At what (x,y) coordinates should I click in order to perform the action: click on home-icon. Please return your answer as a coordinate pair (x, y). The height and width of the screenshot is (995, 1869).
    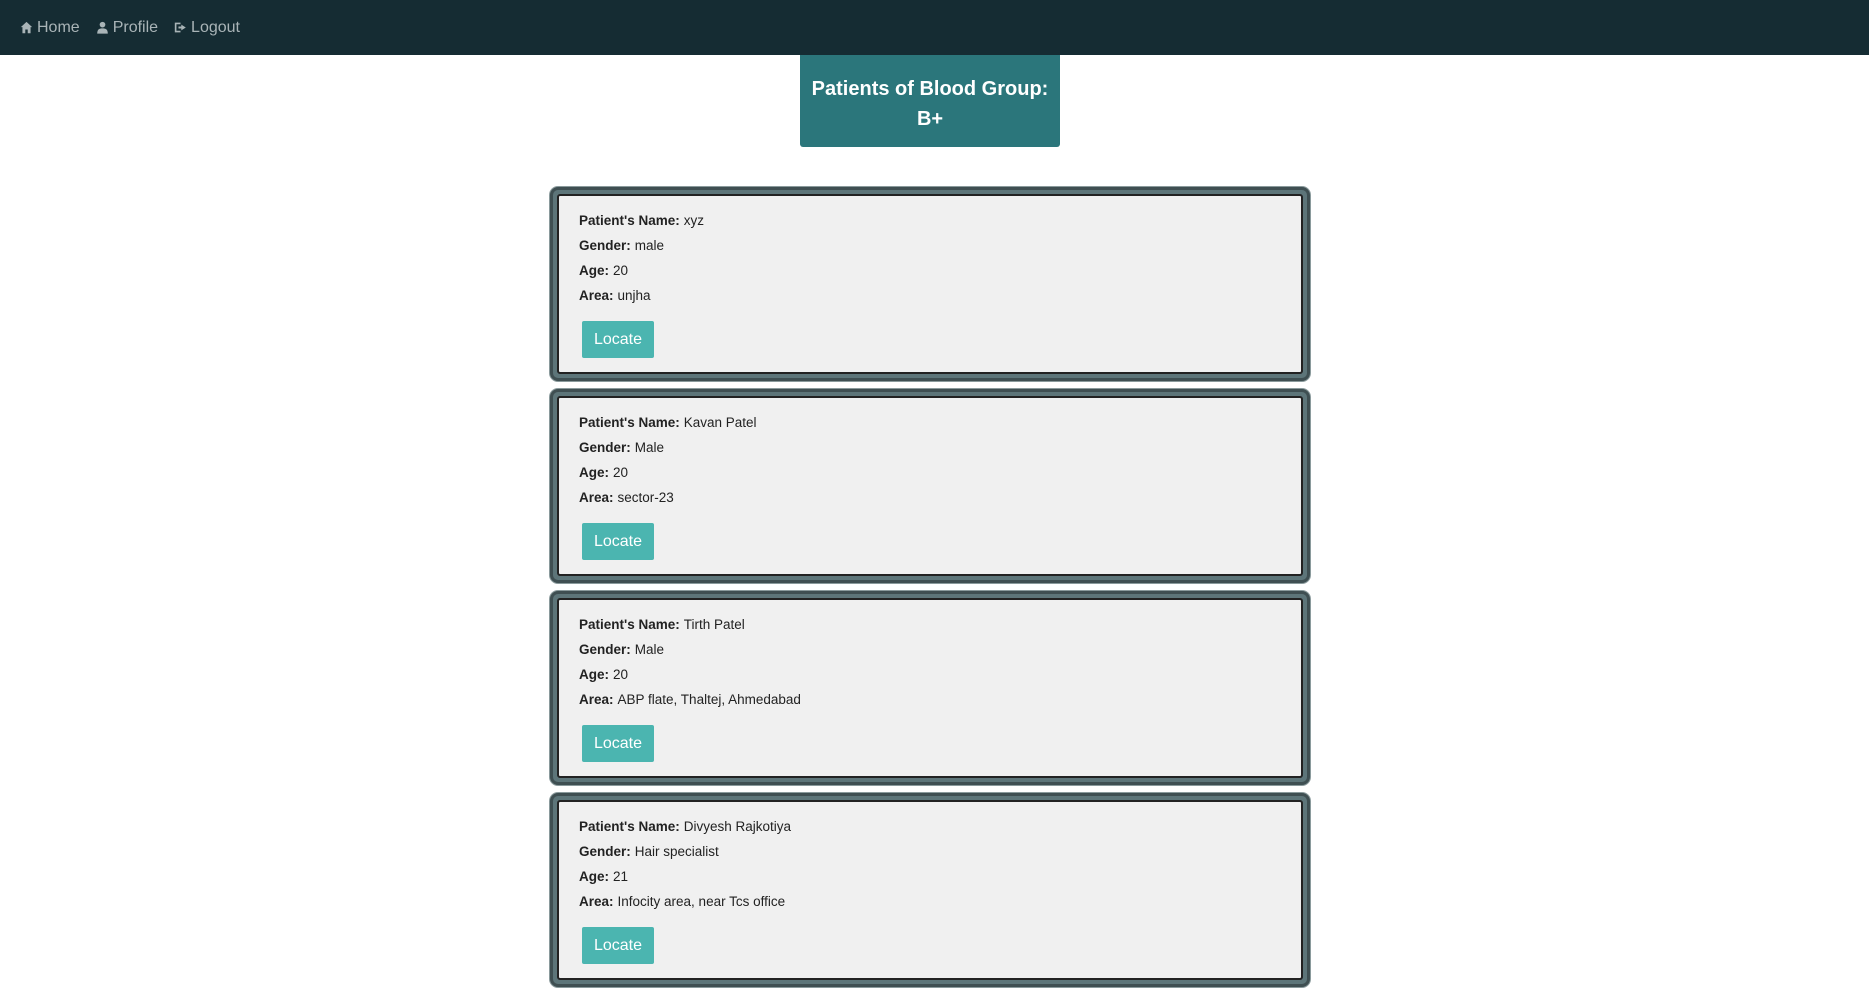
    Looking at the image, I should click on (26, 27).